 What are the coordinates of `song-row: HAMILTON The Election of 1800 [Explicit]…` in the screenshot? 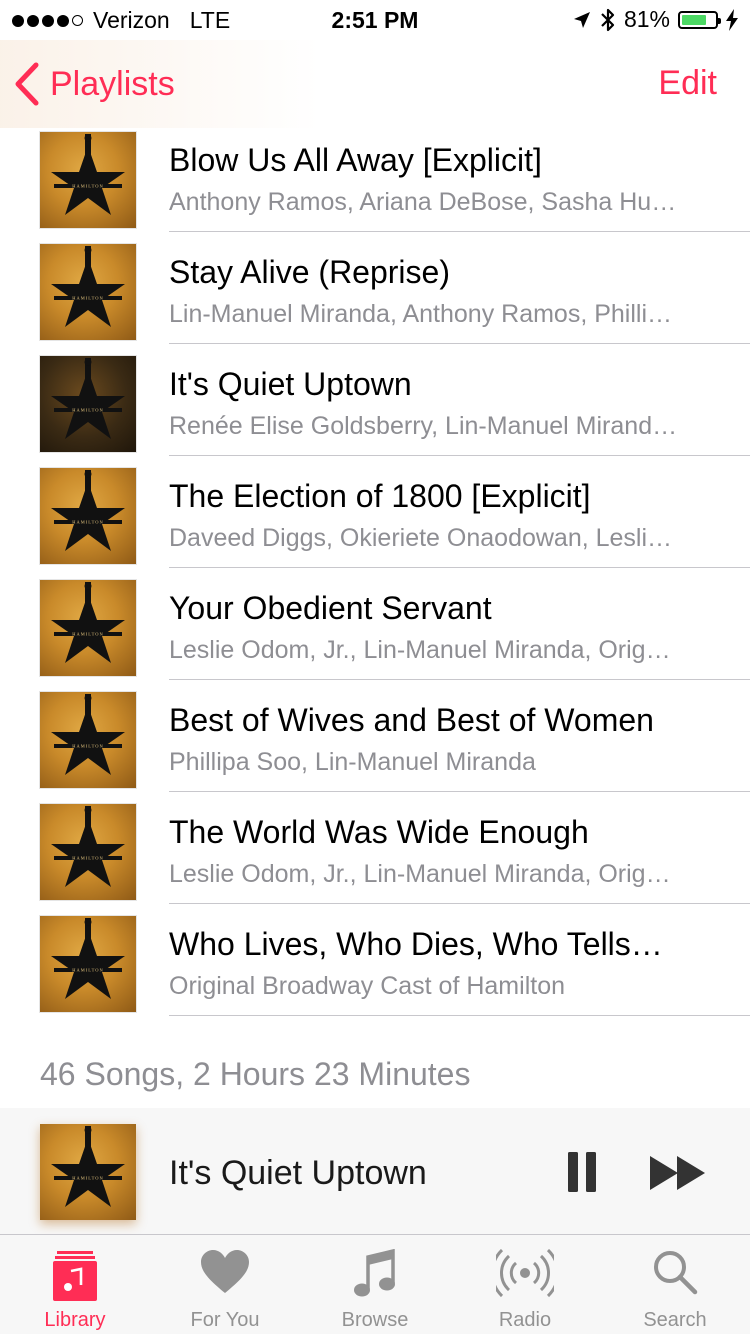 It's located at (375, 512).